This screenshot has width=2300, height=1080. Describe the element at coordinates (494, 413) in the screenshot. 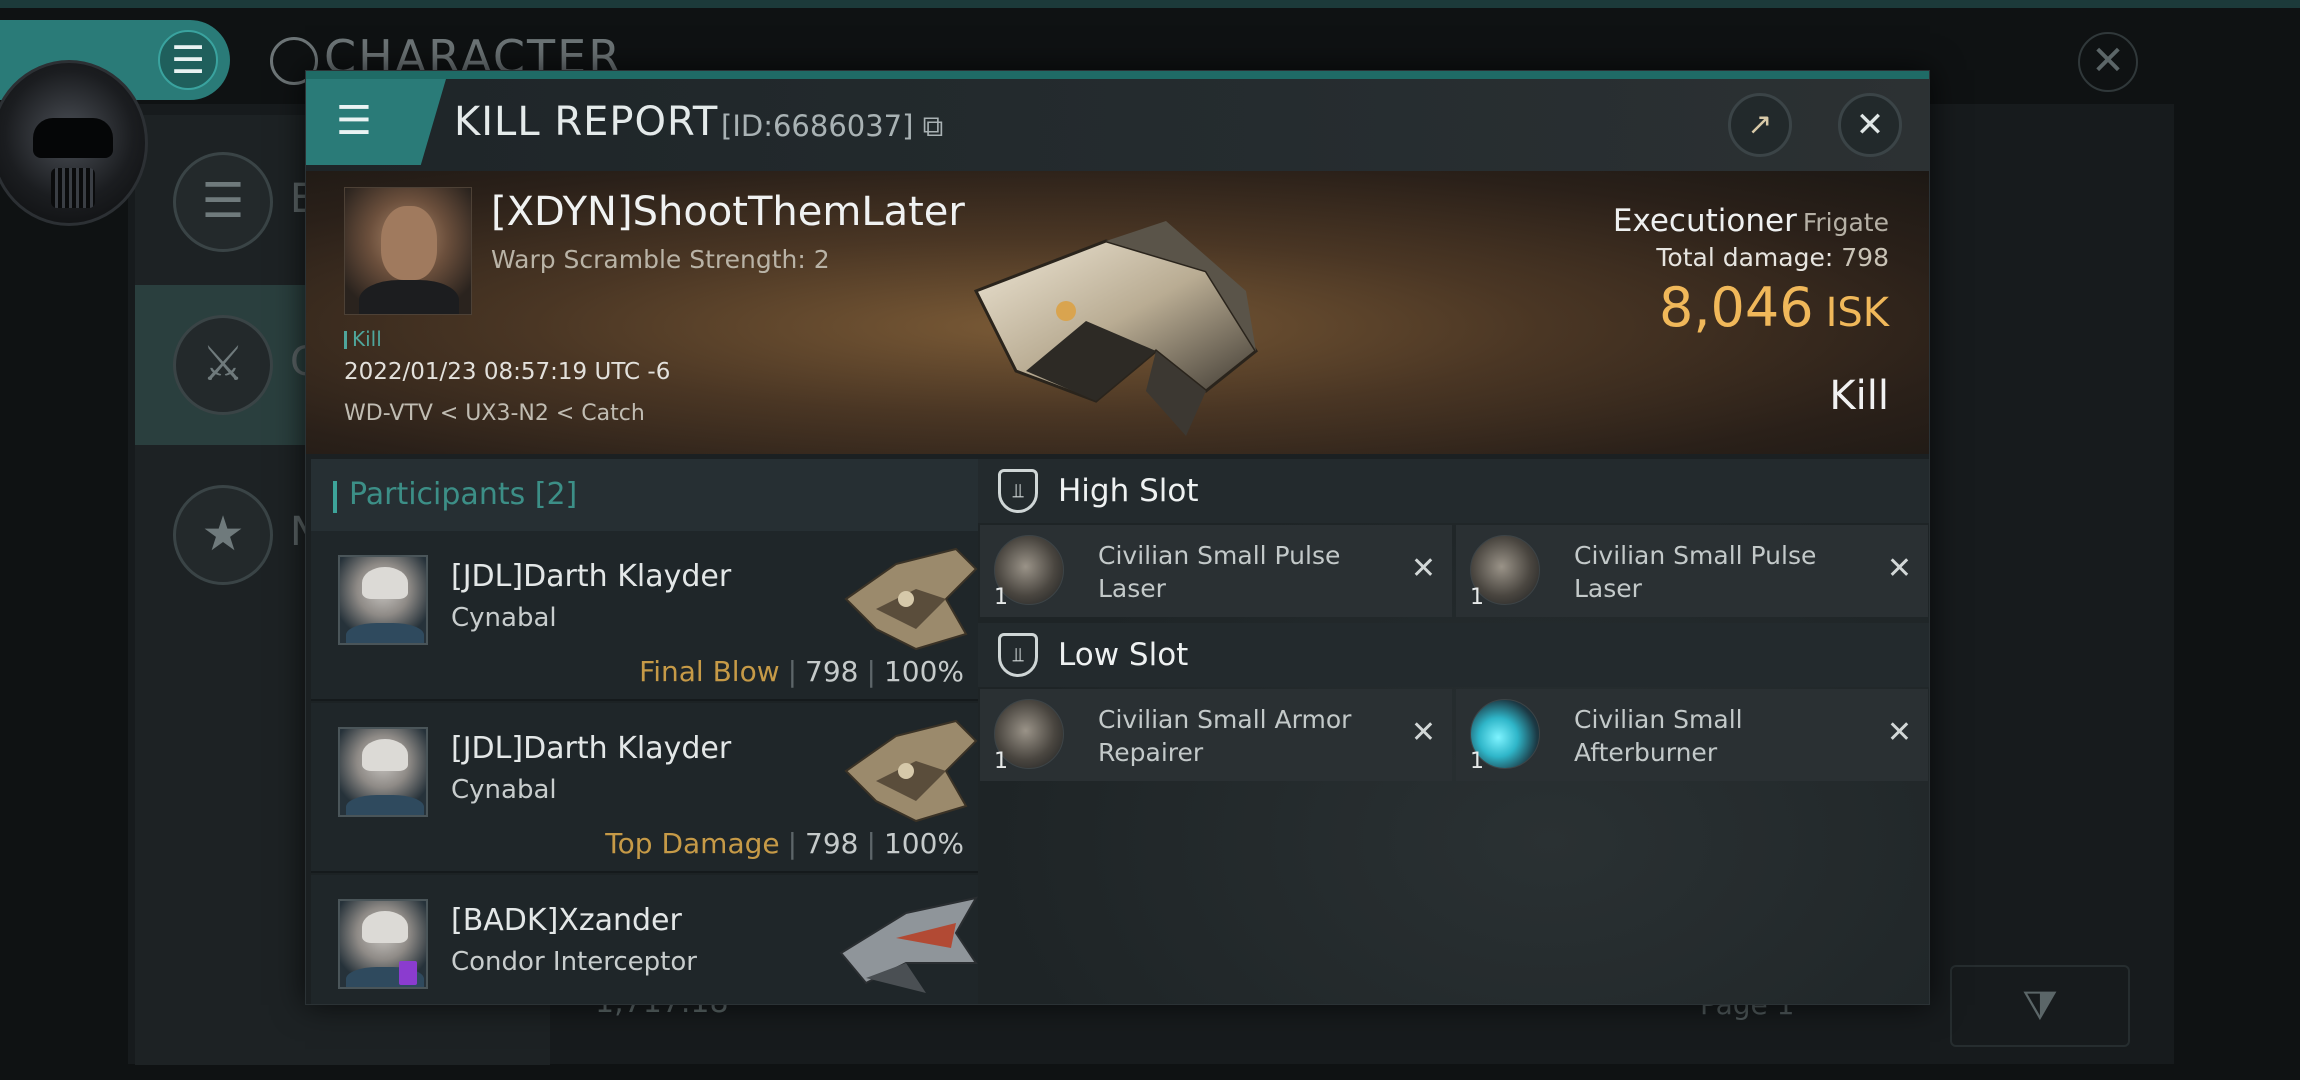

I see `kill-location: WD-VTV < UX3-N2 < Catch` at that location.